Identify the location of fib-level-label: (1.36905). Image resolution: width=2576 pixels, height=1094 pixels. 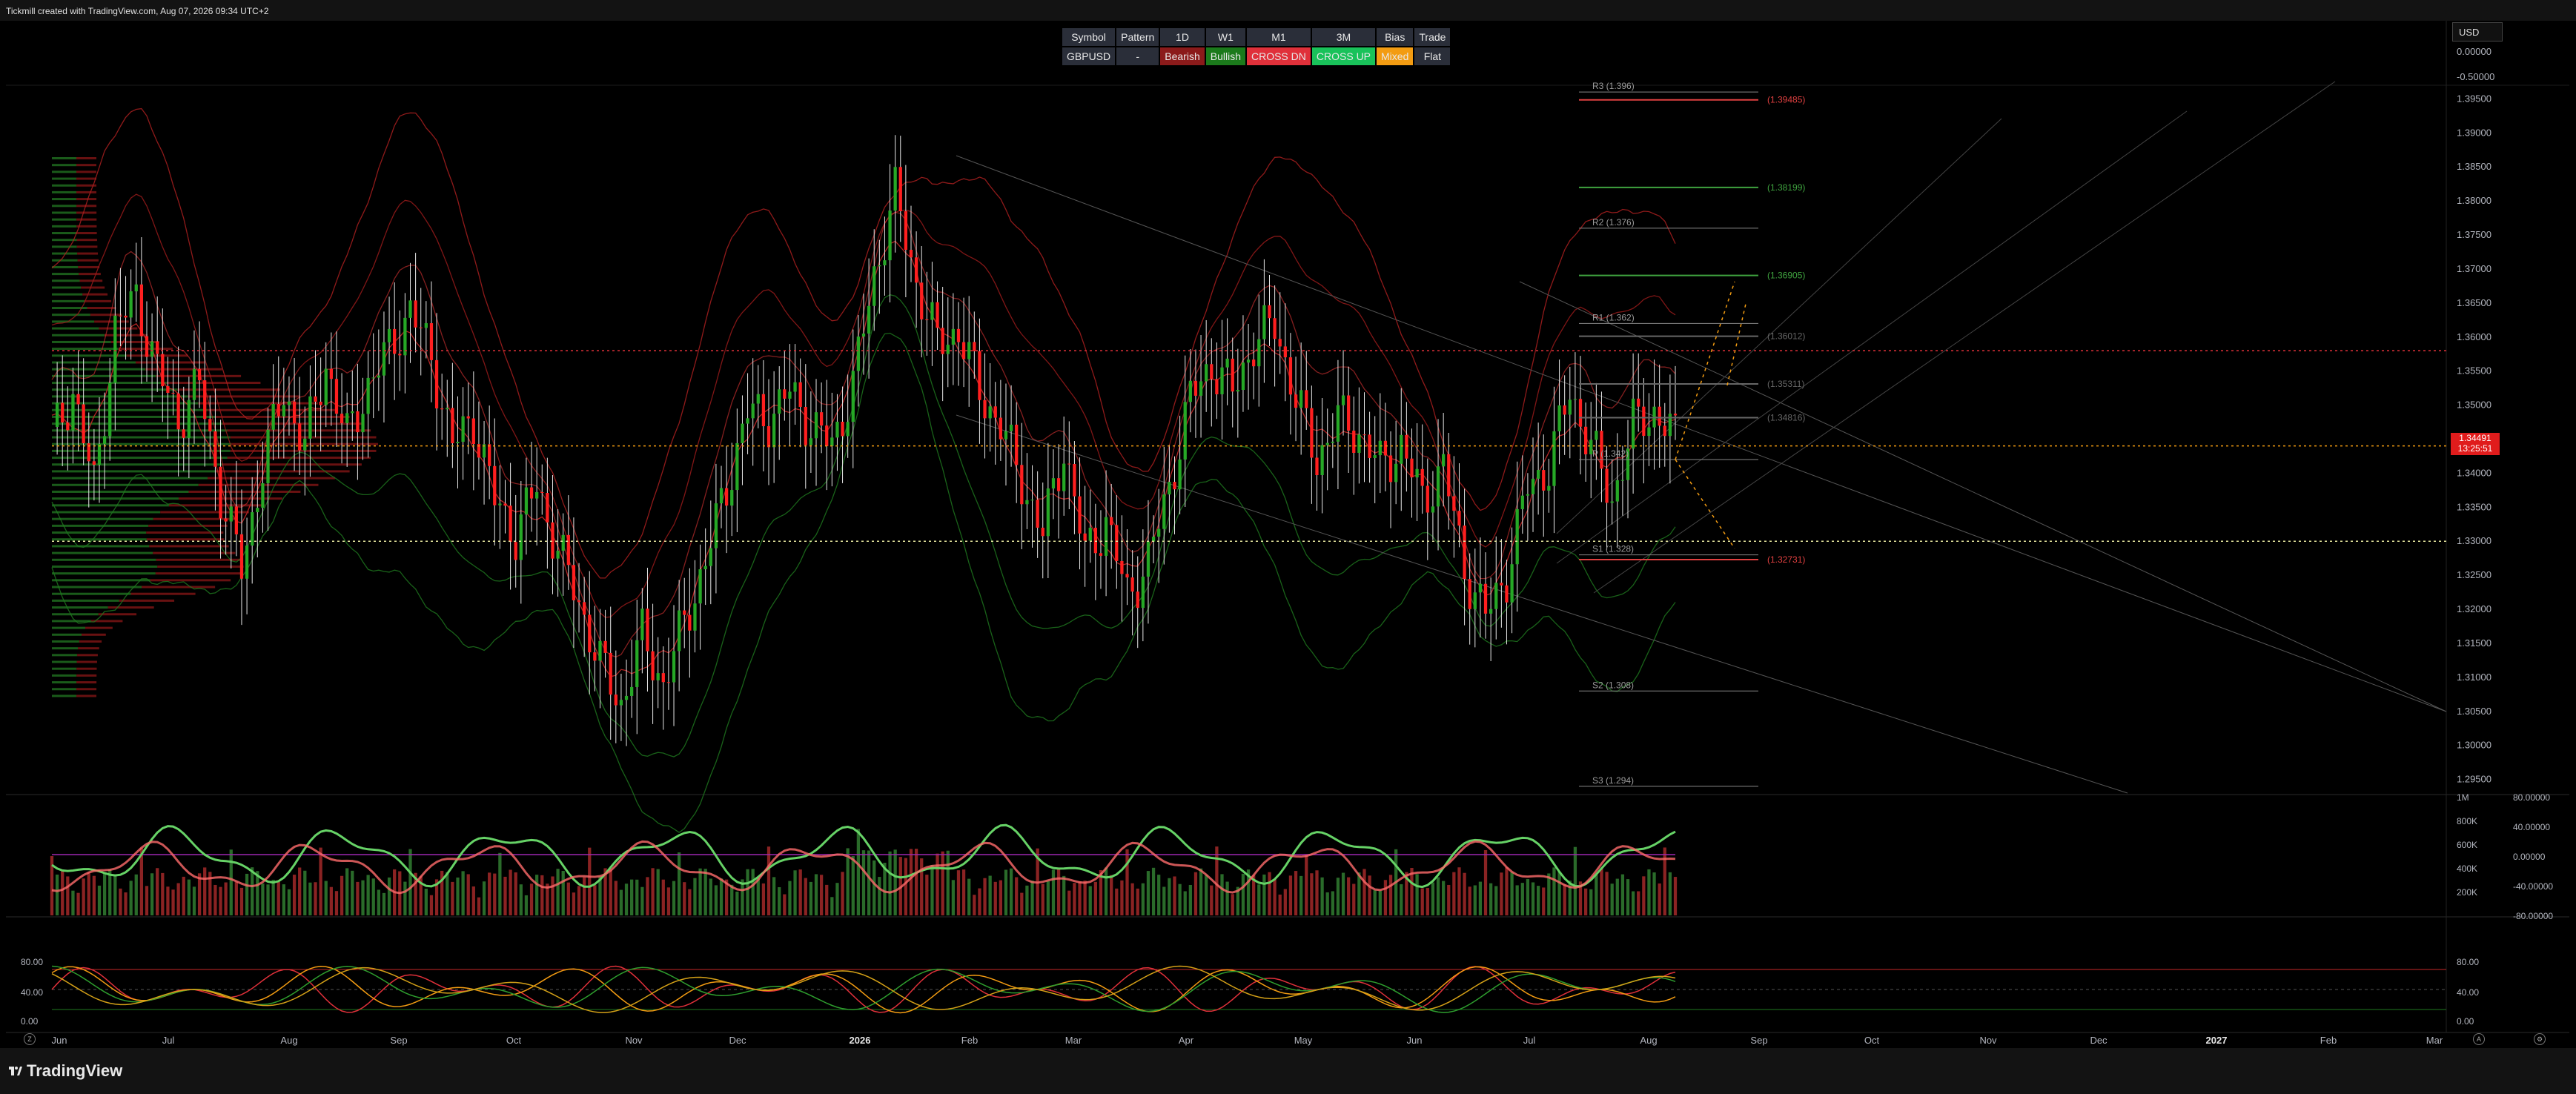
(1786, 276).